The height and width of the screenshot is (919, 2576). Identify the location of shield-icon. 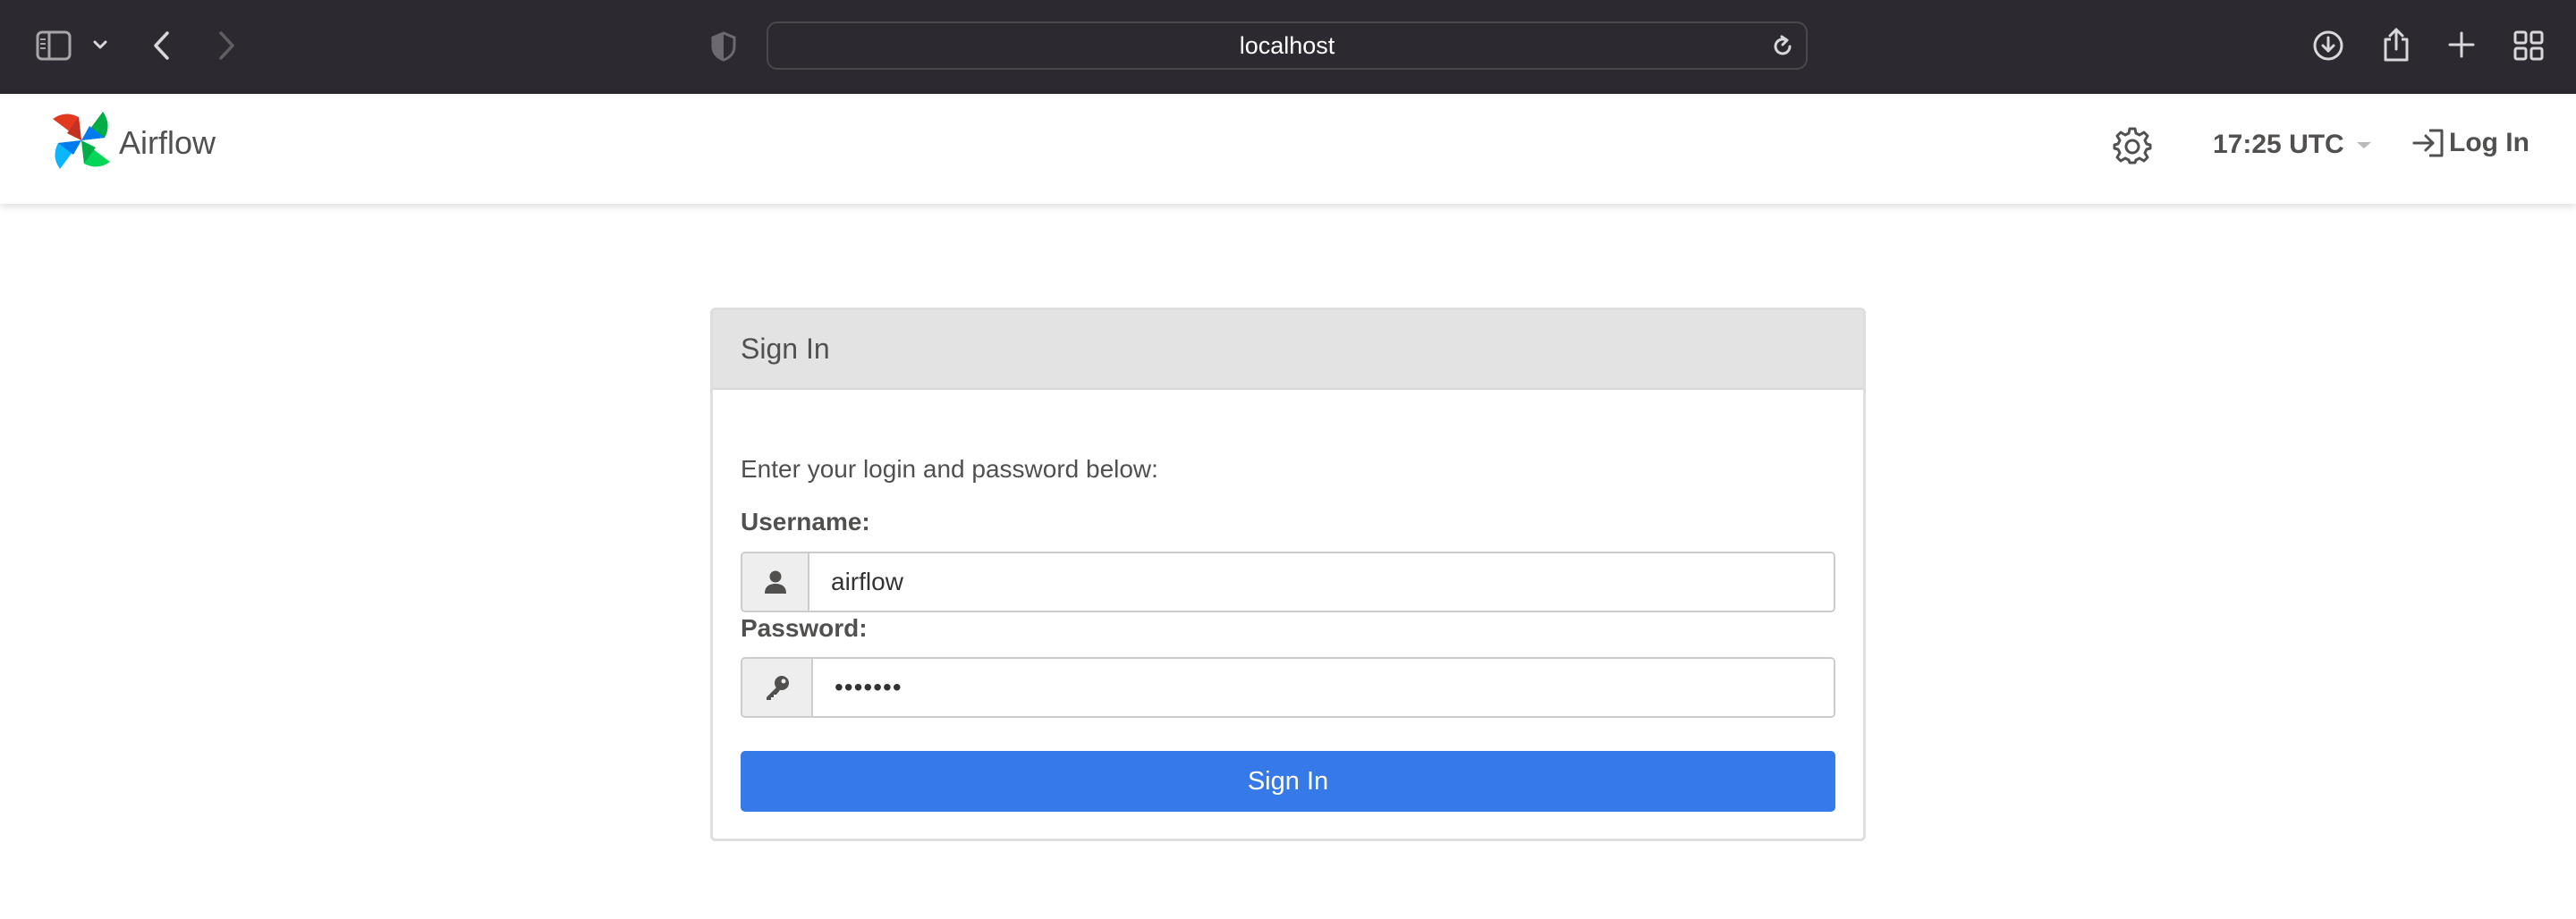
(723, 46).